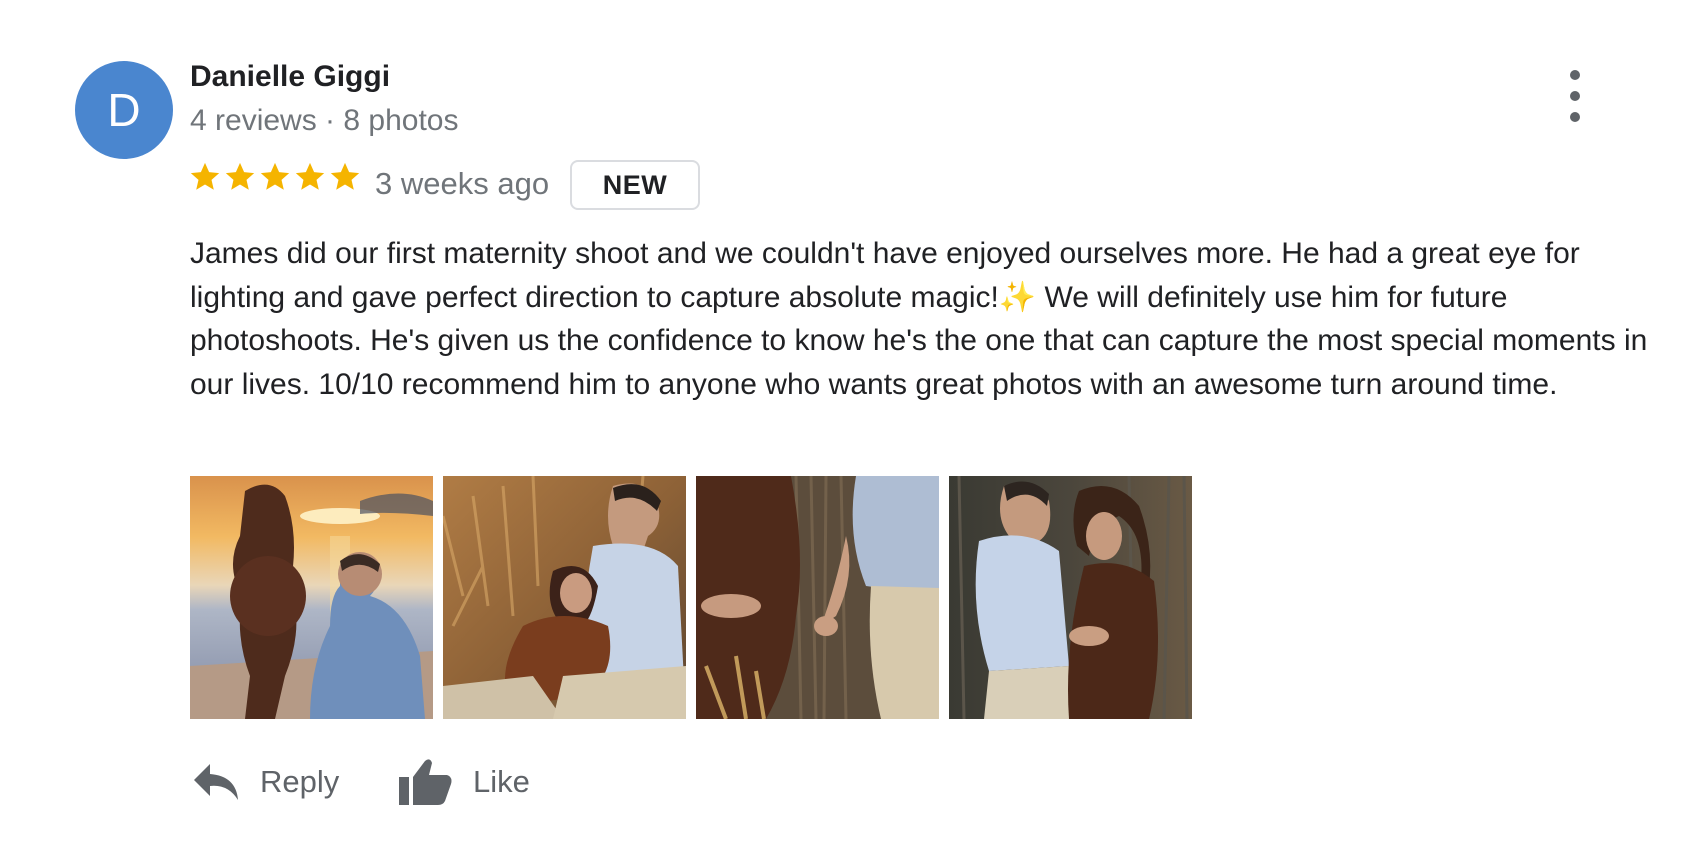 The width and height of the screenshot is (1681, 862). What do you see at coordinates (635, 185) in the screenshot?
I see `new-badge: NEW` at bounding box center [635, 185].